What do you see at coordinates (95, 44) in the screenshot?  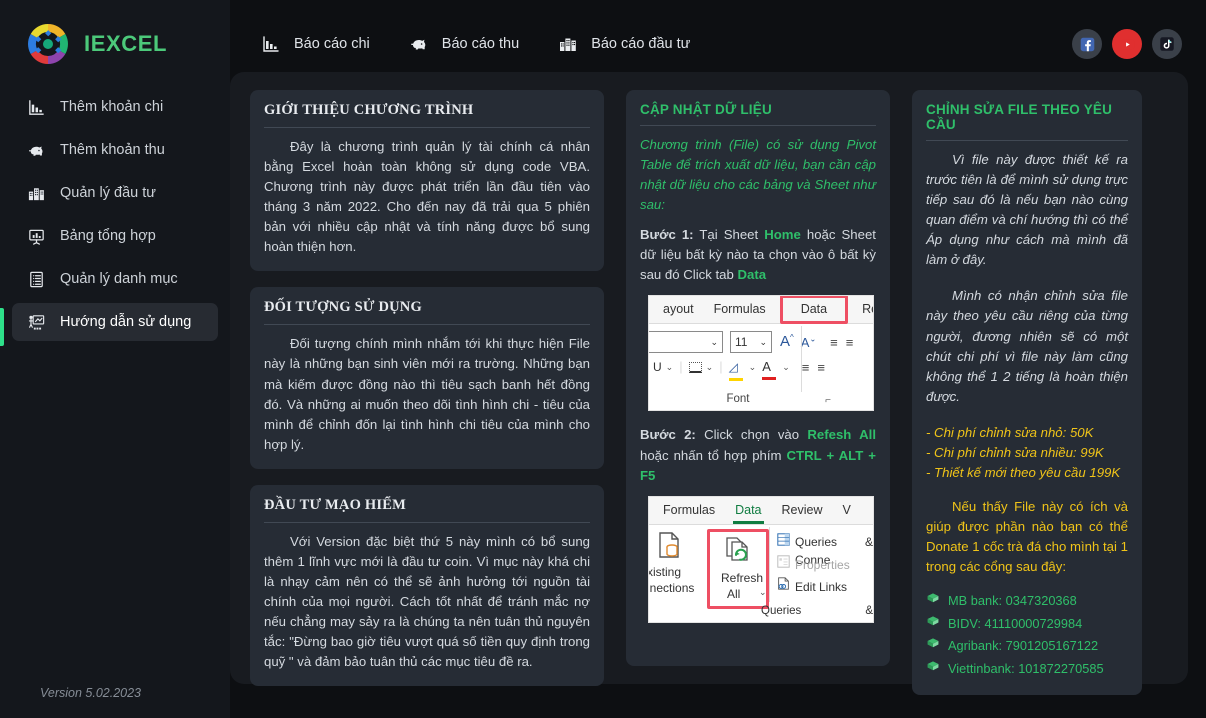 I see `brand: IEXCEL` at bounding box center [95, 44].